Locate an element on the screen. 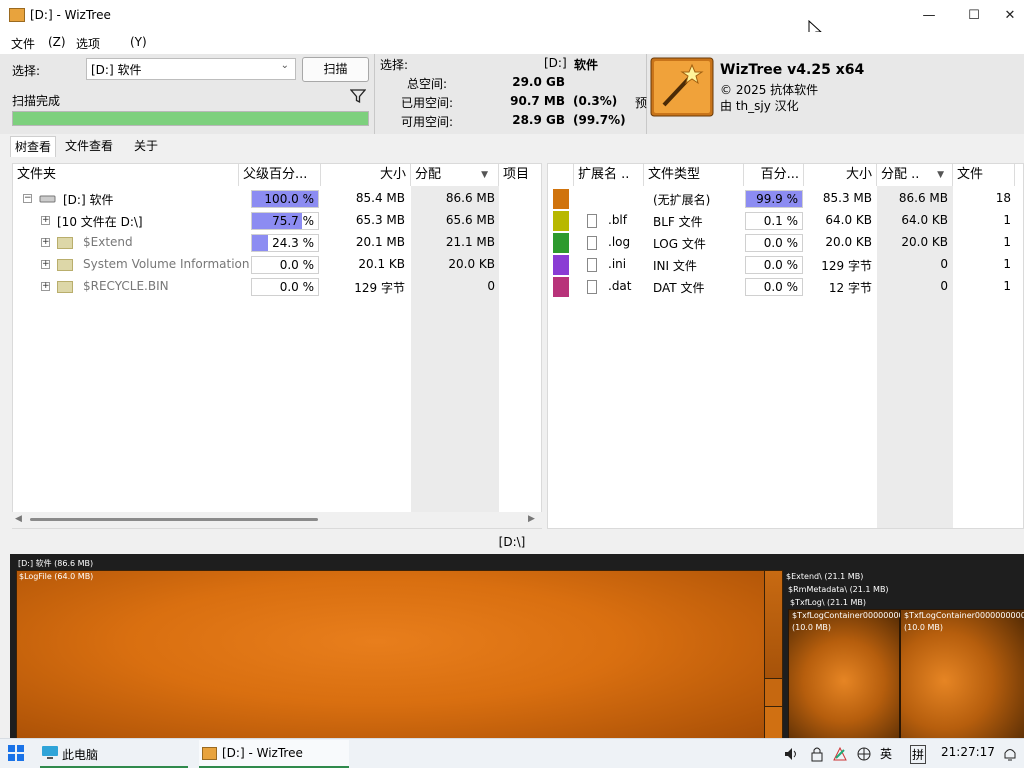  header-color is located at coordinates (561, 175).